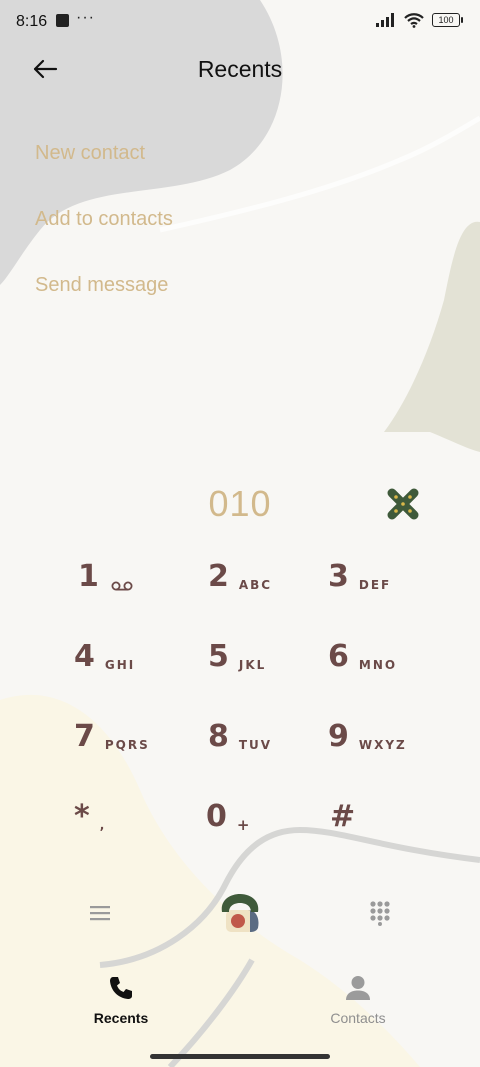  Describe the element at coordinates (414, 20) in the screenshot. I see `wifi-icon` at that location.